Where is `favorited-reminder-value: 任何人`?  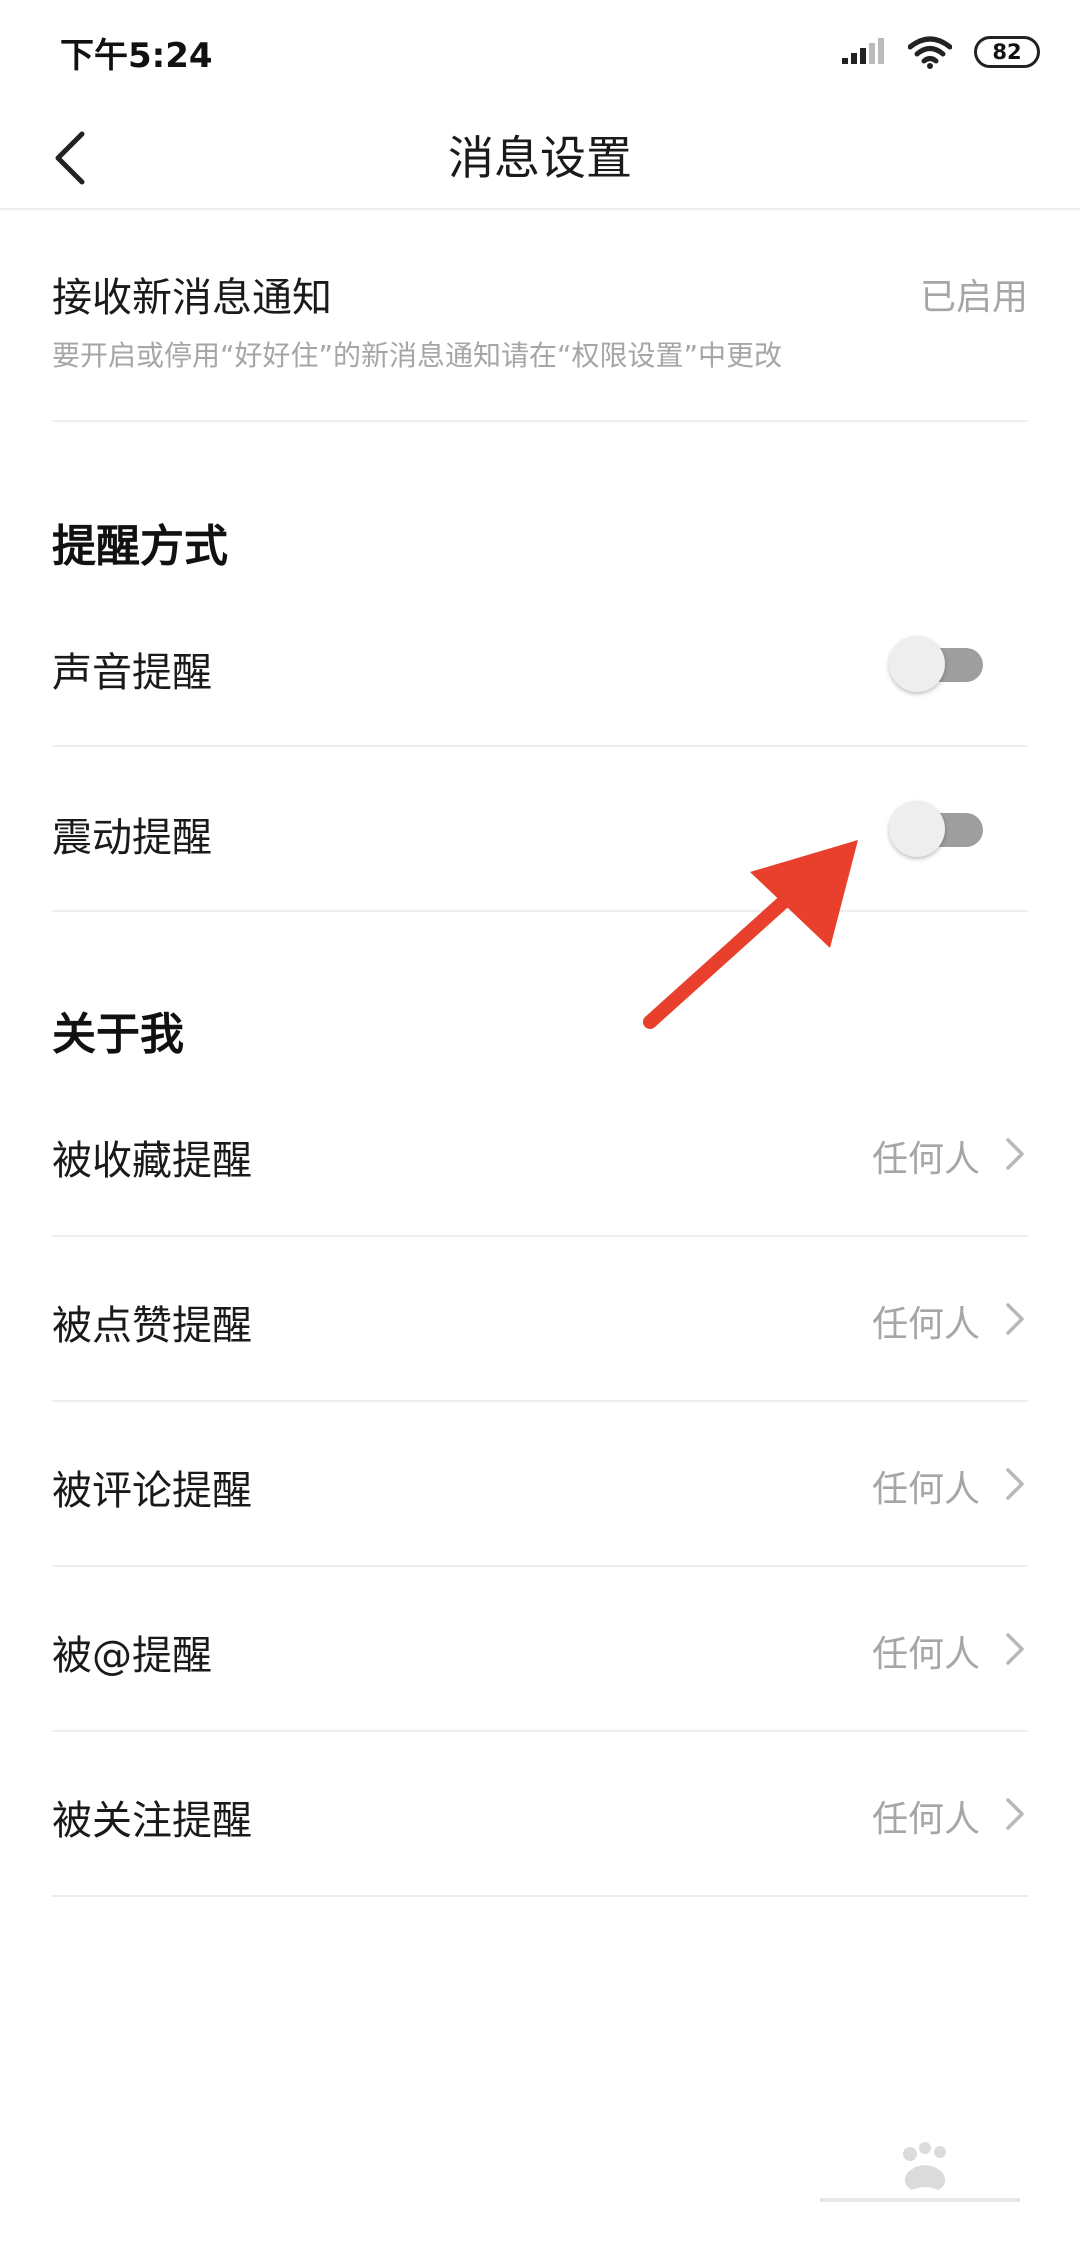
favorited-reminder-value: 任何人 is located at coordinates (925, 1159).